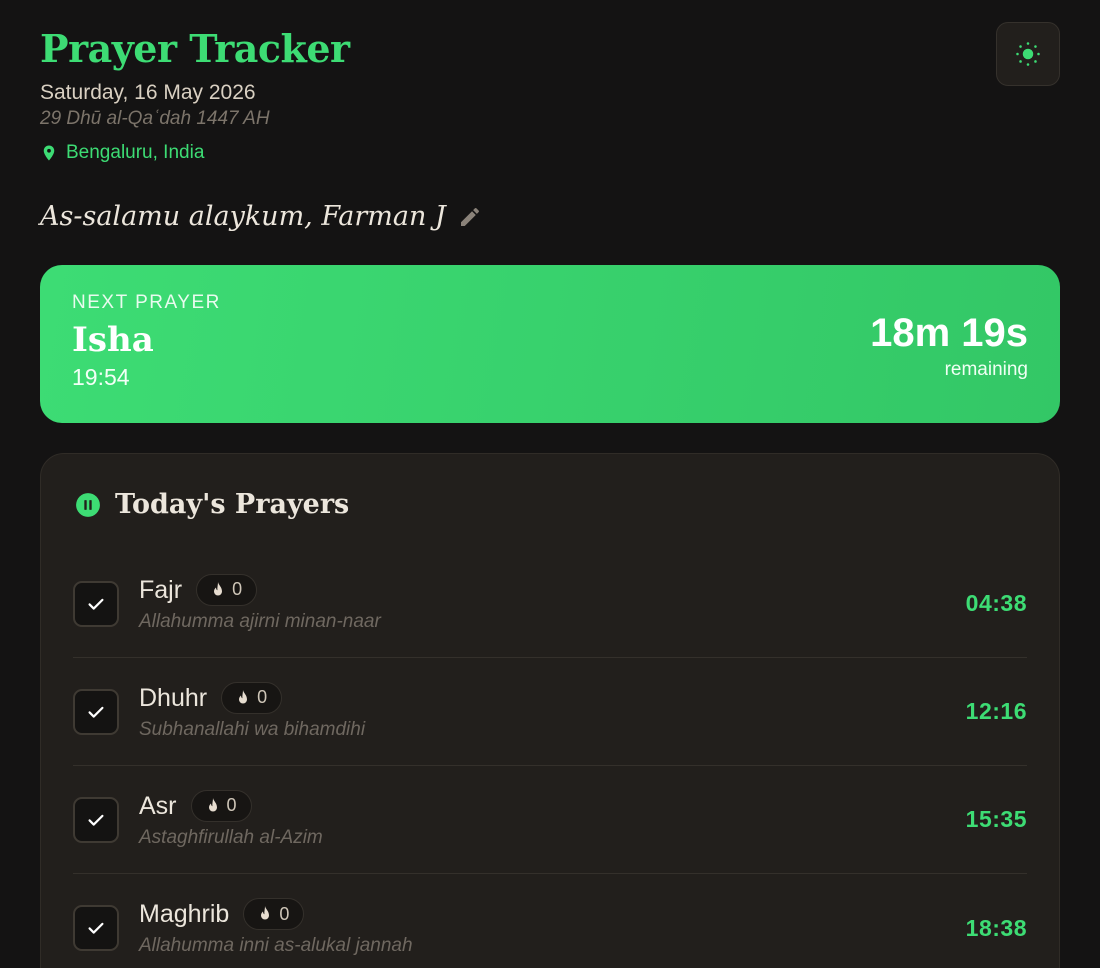  Describe the element at coordinates (161, 589) in the screenshot. I see `prayer-name: Fajr` at that location.